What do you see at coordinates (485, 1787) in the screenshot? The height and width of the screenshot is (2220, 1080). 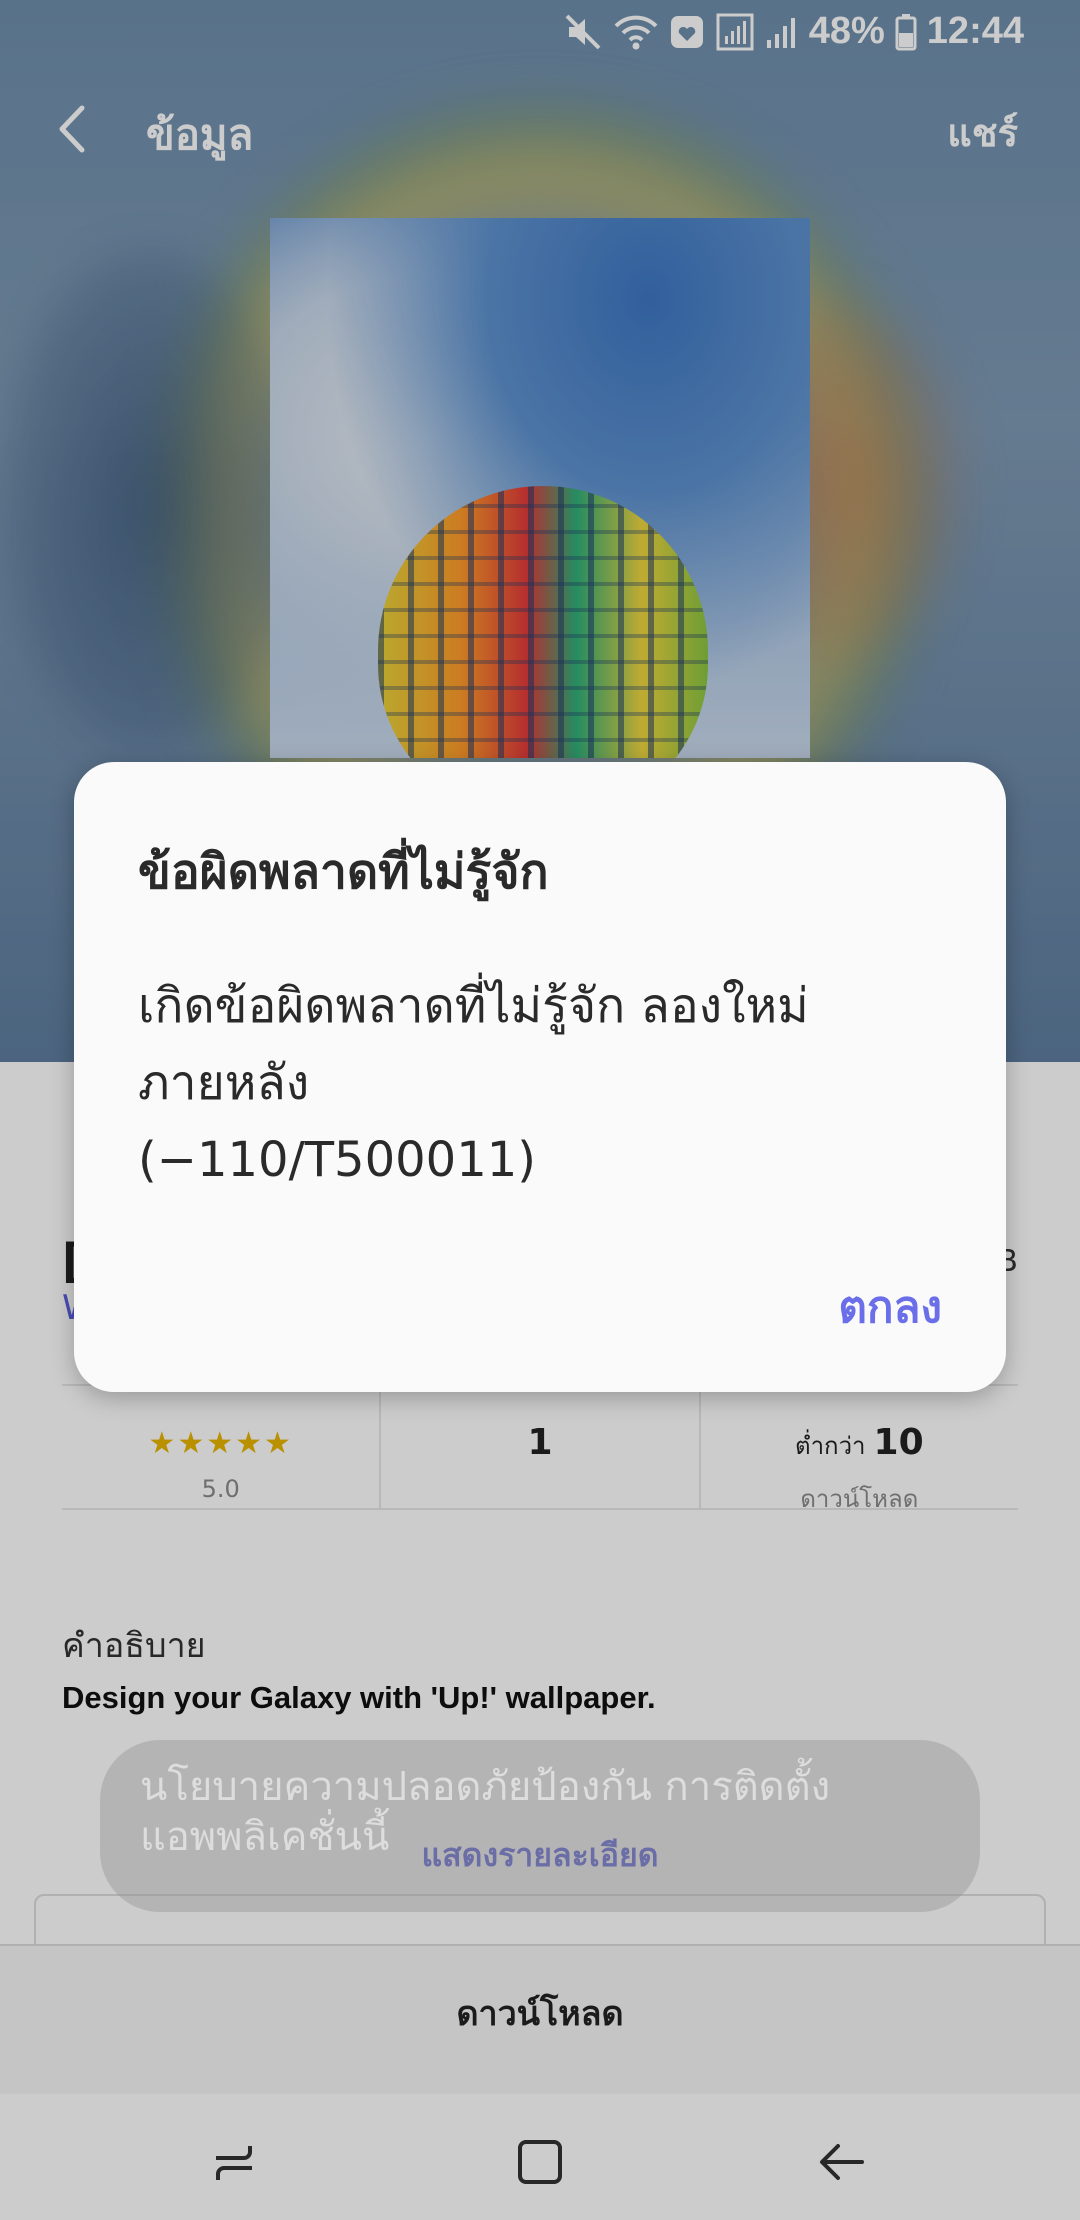 I see `toast-line-1: นโยบายความปลอดภัยป้องกัน การติดตั้ง` at bounding box center [485, 1787].